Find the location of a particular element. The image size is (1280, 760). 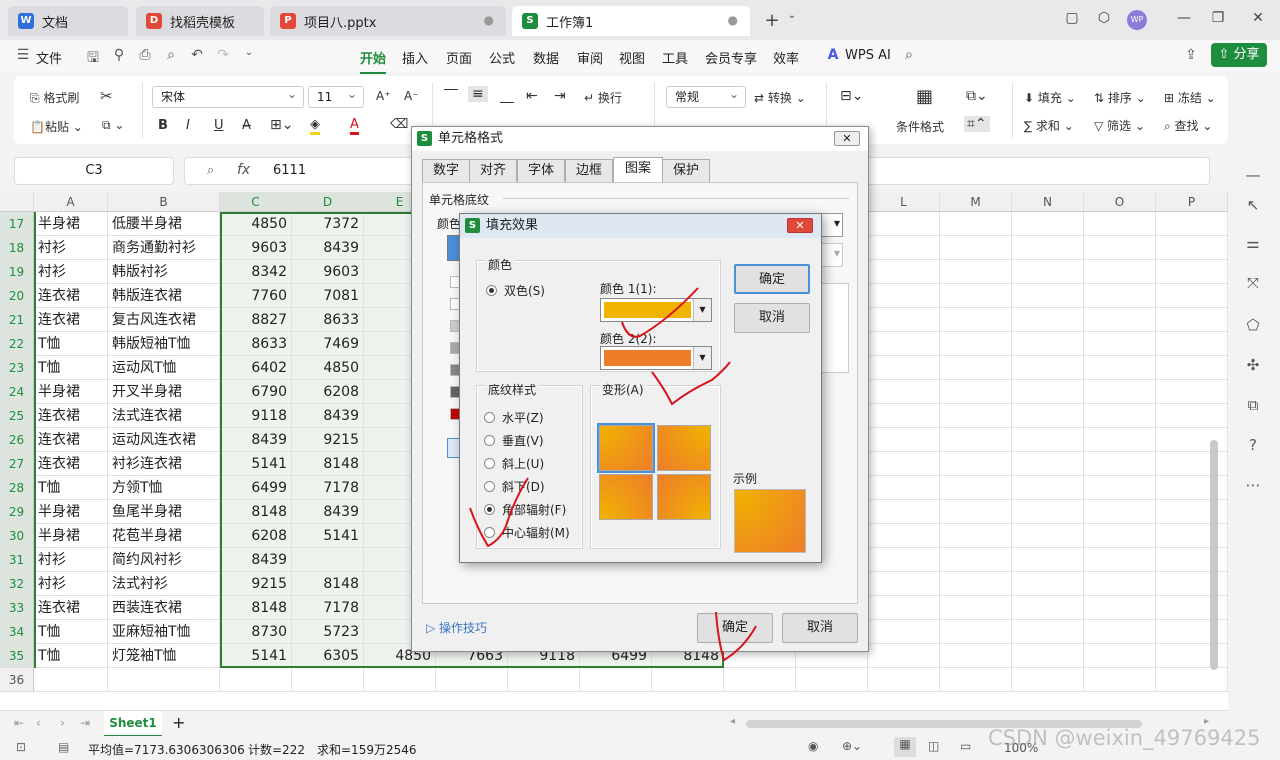

style-diagonal-down-radio: 斜下(D) is located at coordinates (514, 486).